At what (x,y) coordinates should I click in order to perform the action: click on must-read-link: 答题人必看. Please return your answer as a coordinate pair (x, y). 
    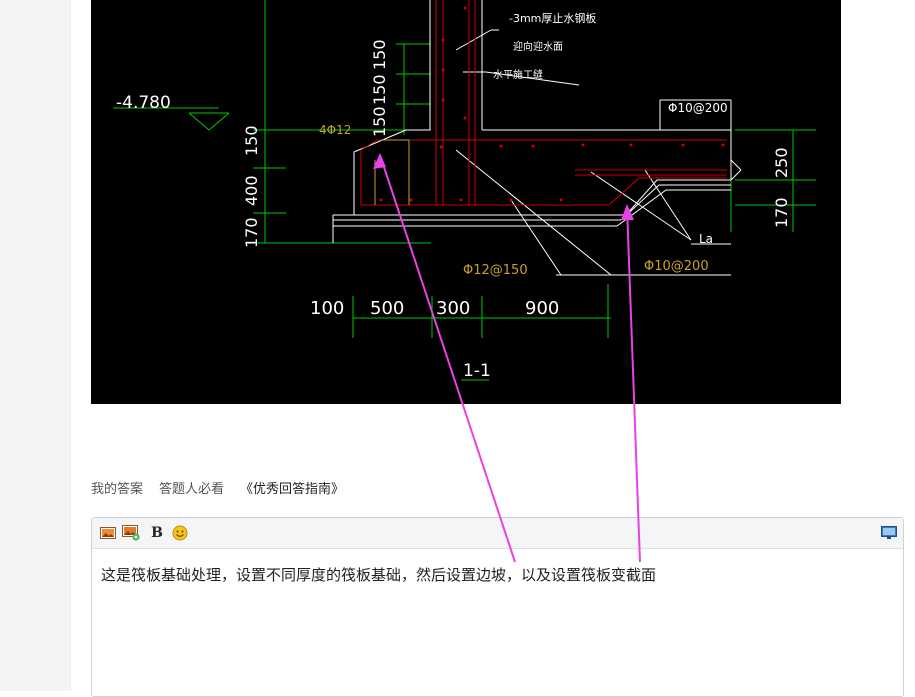
    Looking at the image, I should click on (191, 489).